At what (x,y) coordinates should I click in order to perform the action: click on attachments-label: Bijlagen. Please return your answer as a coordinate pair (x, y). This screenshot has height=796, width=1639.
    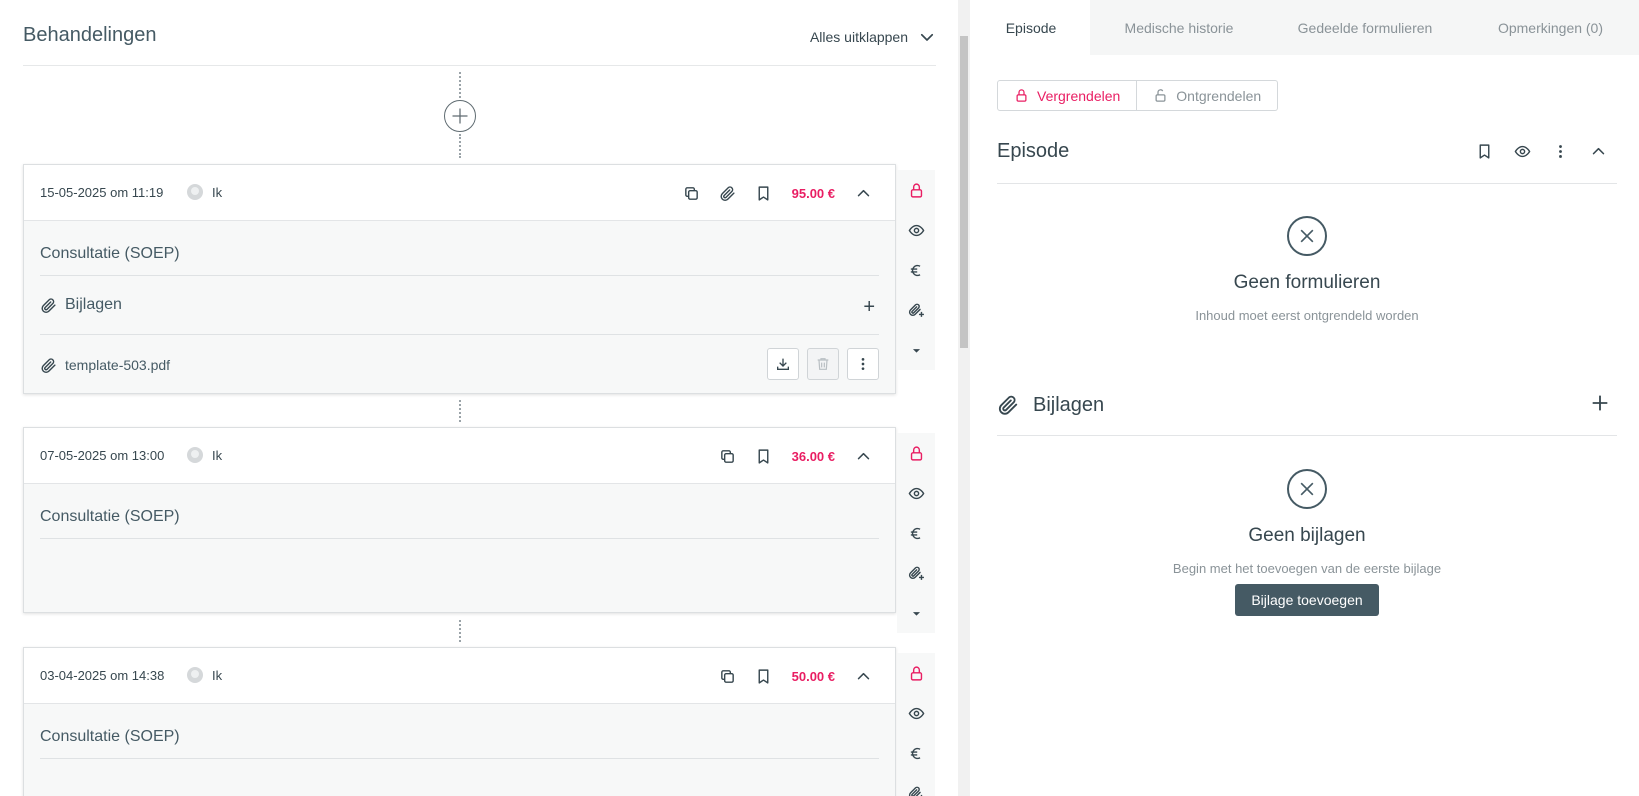
    Looking at the image, I should click on (93, 304).